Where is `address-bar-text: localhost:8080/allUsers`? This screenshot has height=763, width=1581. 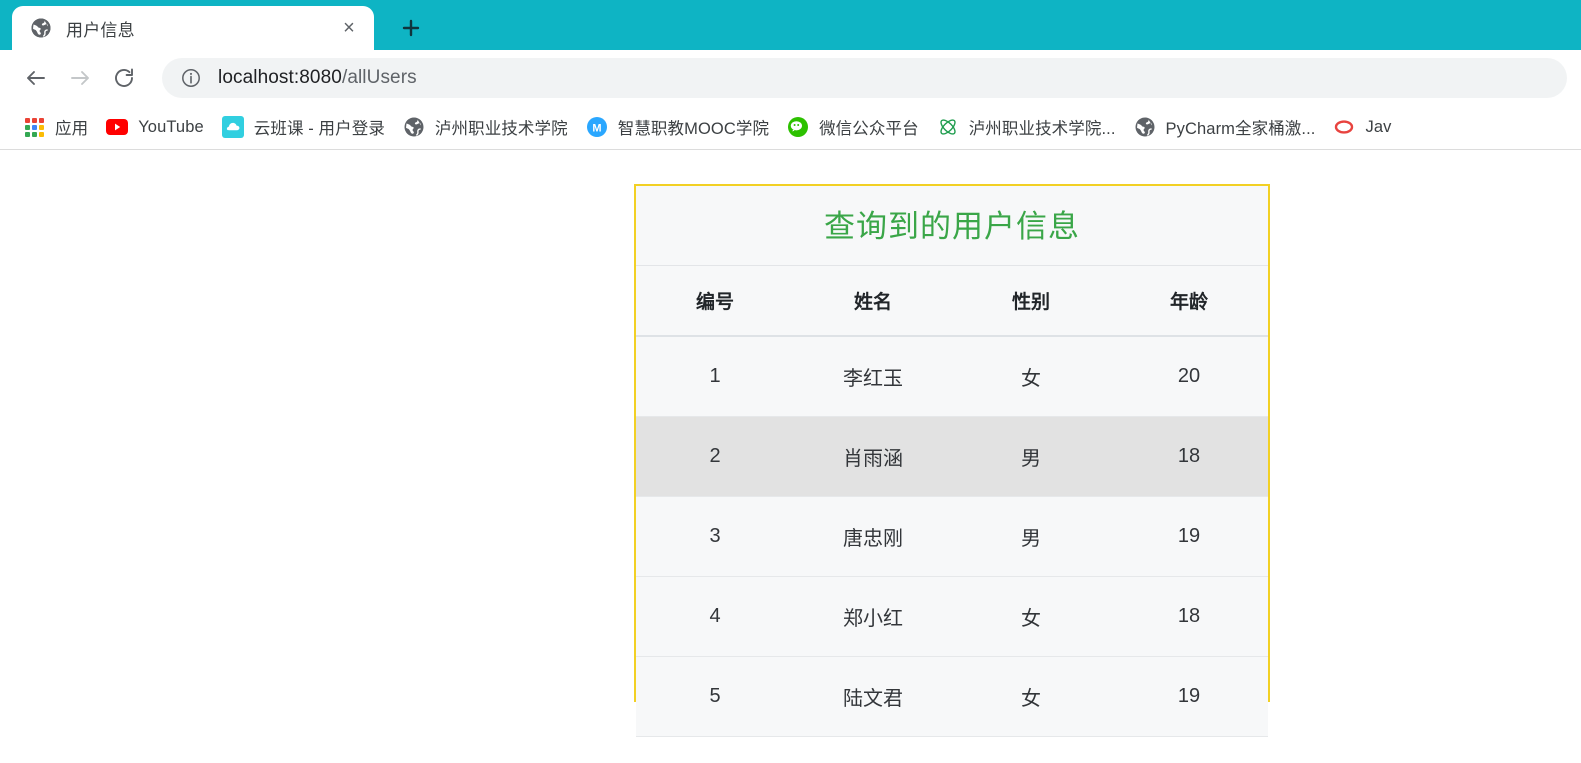 address-bar-text: localhost:8080/allUsers is located at coordinates (317, 78).